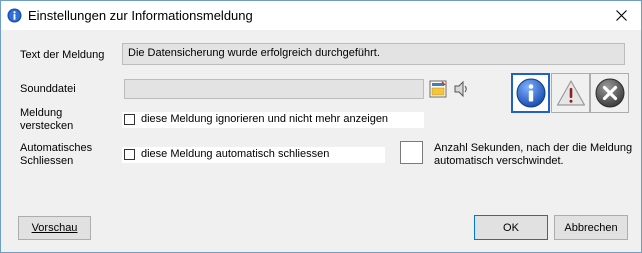 Image resolution: width=642 pixels, height=253 pixels. I want to click on ok-button: OK, so click(511, 227).